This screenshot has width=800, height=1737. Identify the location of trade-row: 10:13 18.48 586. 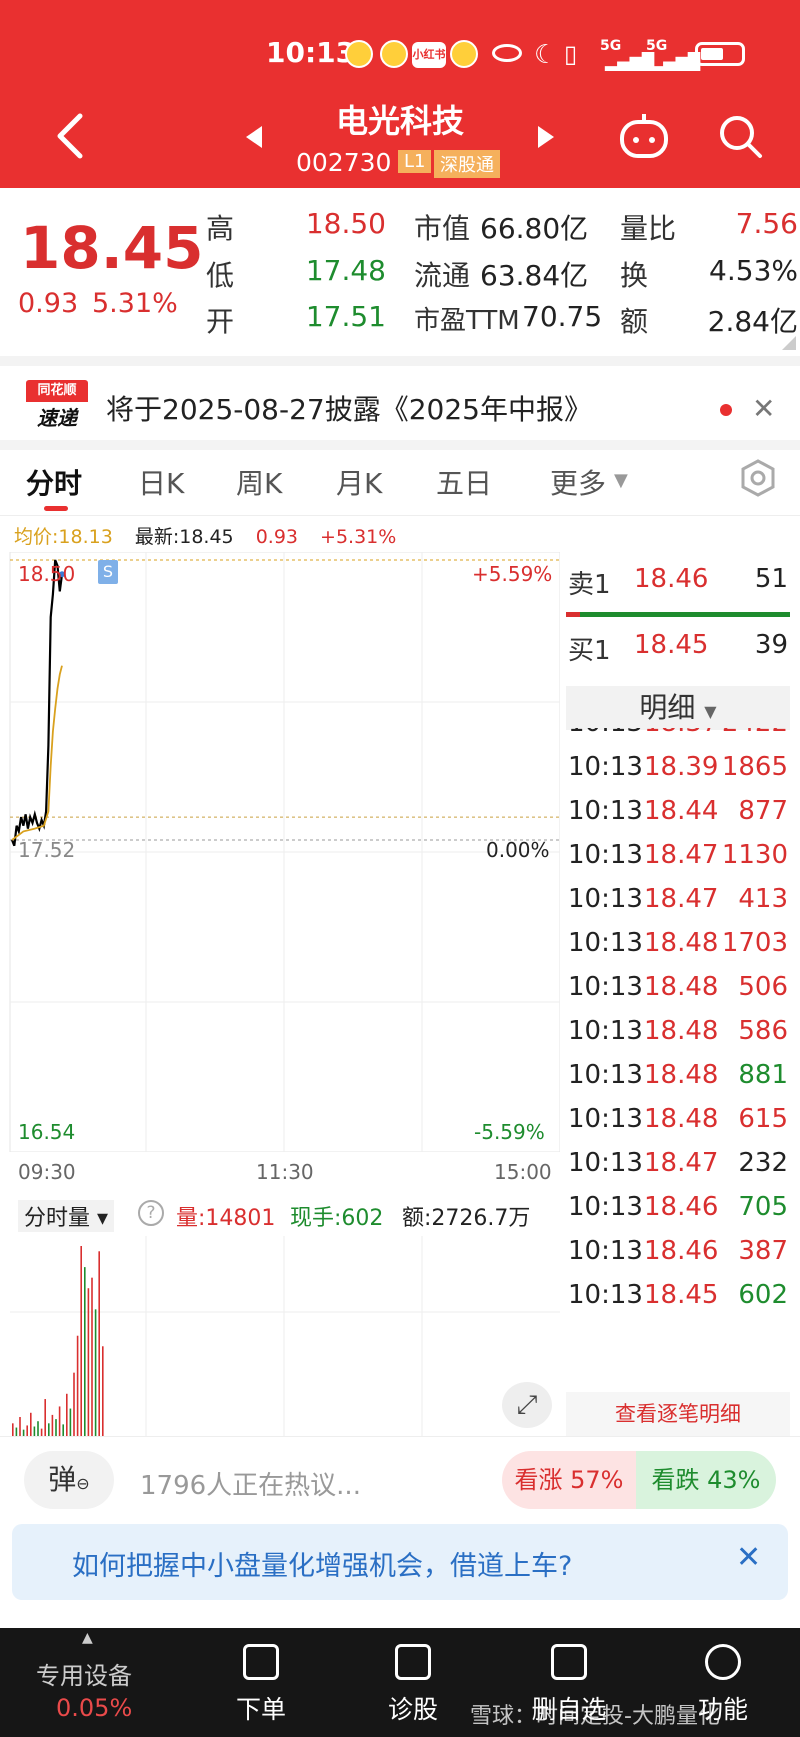
(683, 1036).